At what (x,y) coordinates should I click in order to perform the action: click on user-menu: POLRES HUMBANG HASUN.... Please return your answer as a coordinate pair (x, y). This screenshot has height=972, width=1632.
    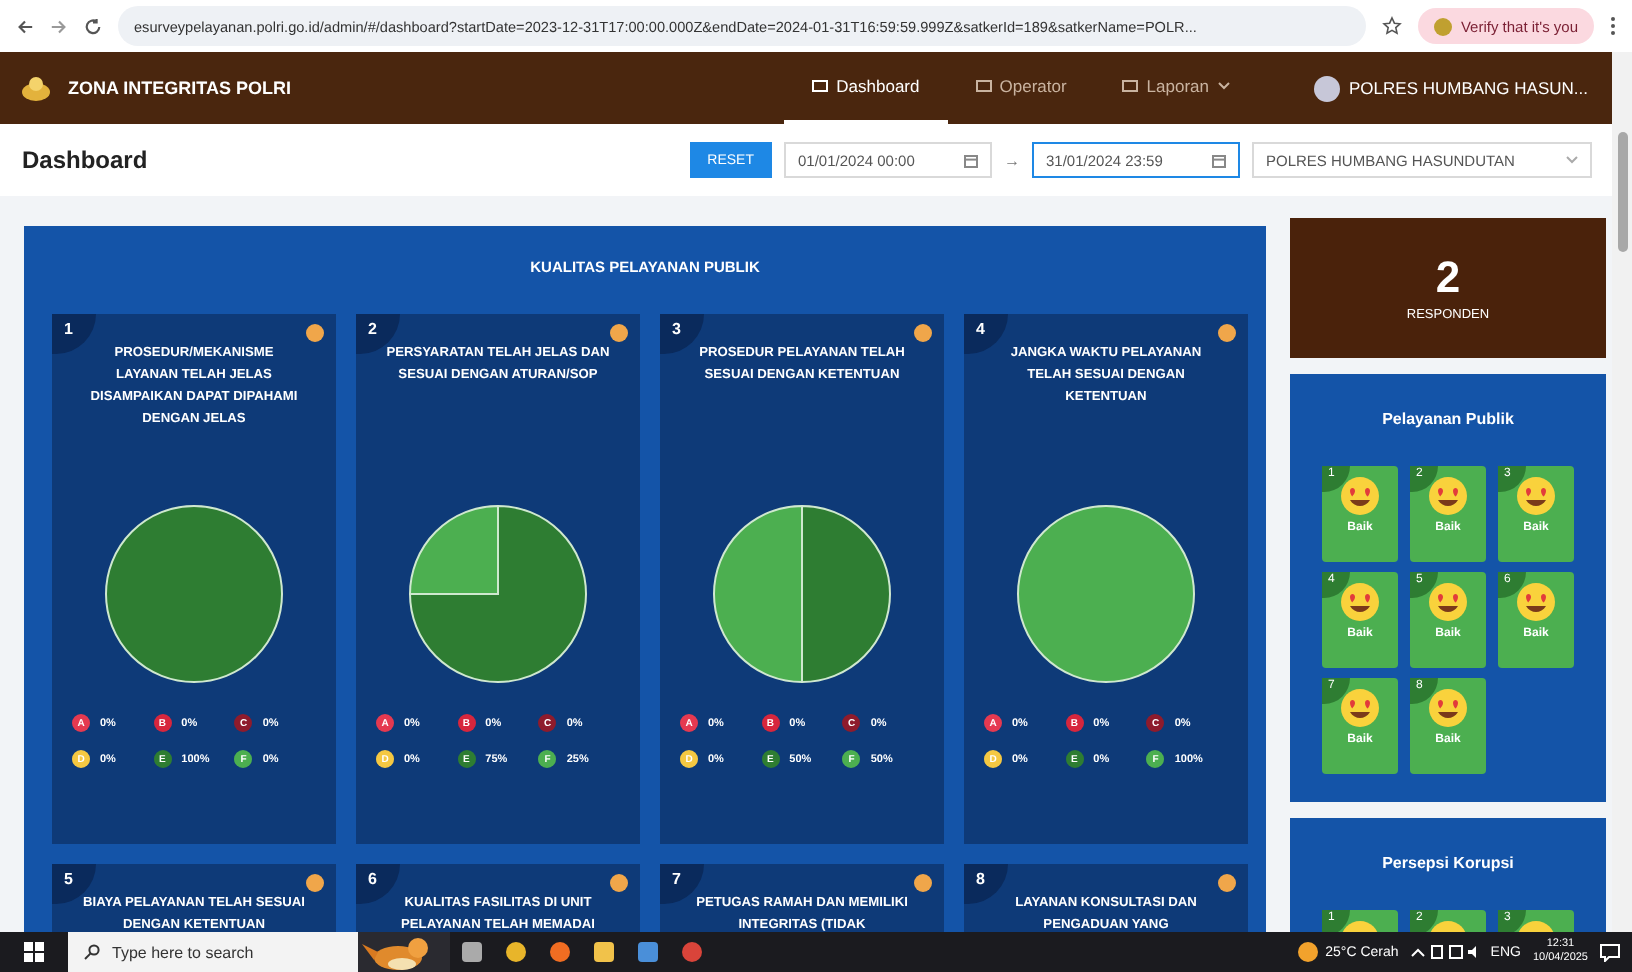
    Looking at the image, I should click on (1450, 88).